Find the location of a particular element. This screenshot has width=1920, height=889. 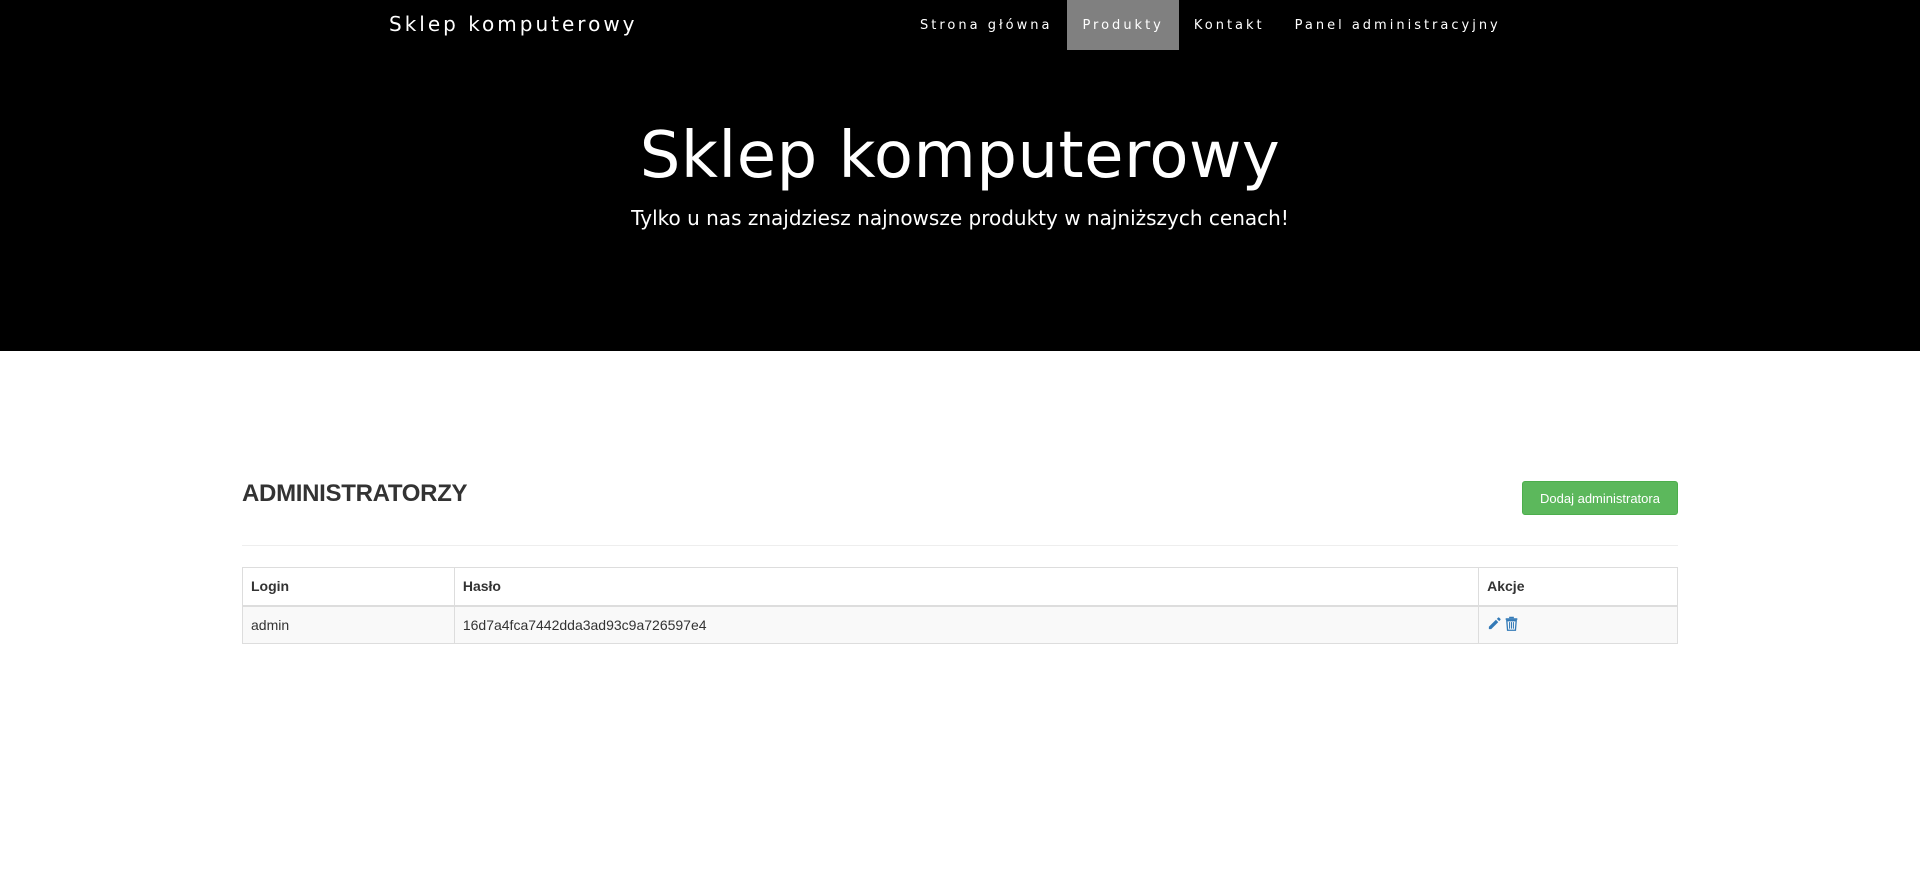

column-header-login: Login is located at coordinates (348, 587).